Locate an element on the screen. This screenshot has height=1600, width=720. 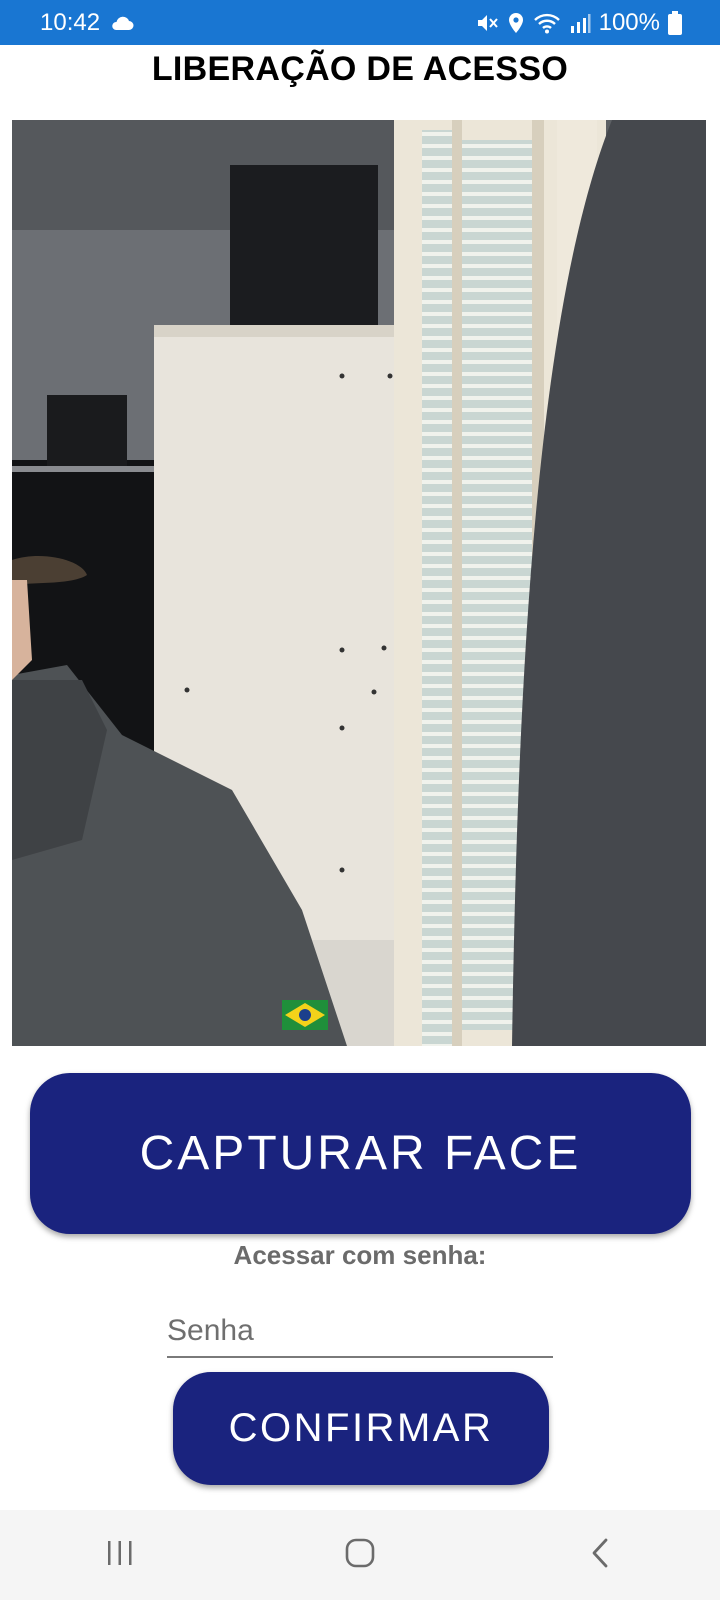
confirm-button: CONFIRMAR is located at coordinates (361, 1428).